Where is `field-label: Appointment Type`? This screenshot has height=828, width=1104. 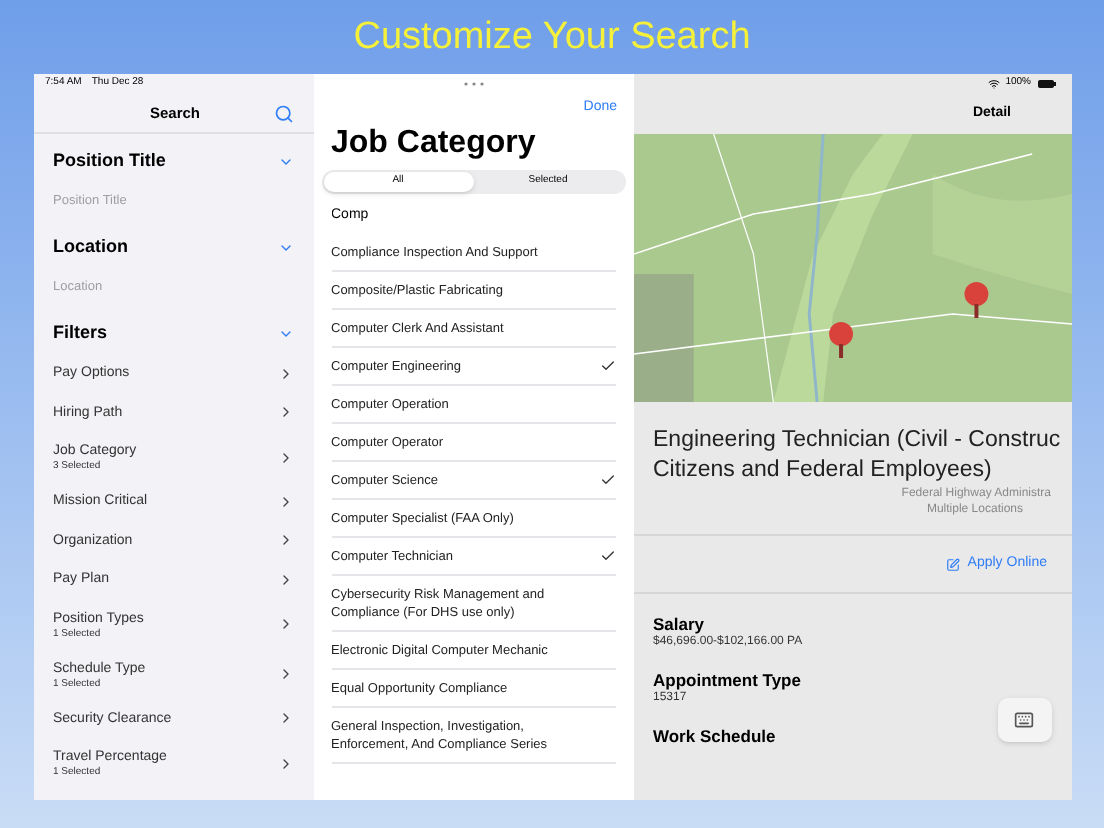 field-label: Appointment Type is located at coordinates (728, 680).